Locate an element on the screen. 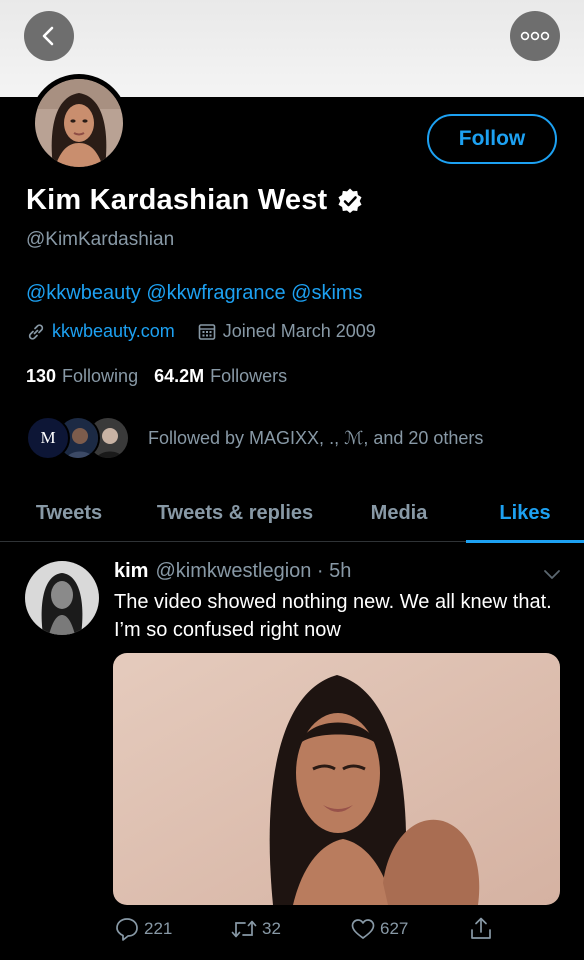 The height and width of the screenshot is (960, 584). follow-stats: 130 Following 64.2M Followers is located at coordinates (164, 376).